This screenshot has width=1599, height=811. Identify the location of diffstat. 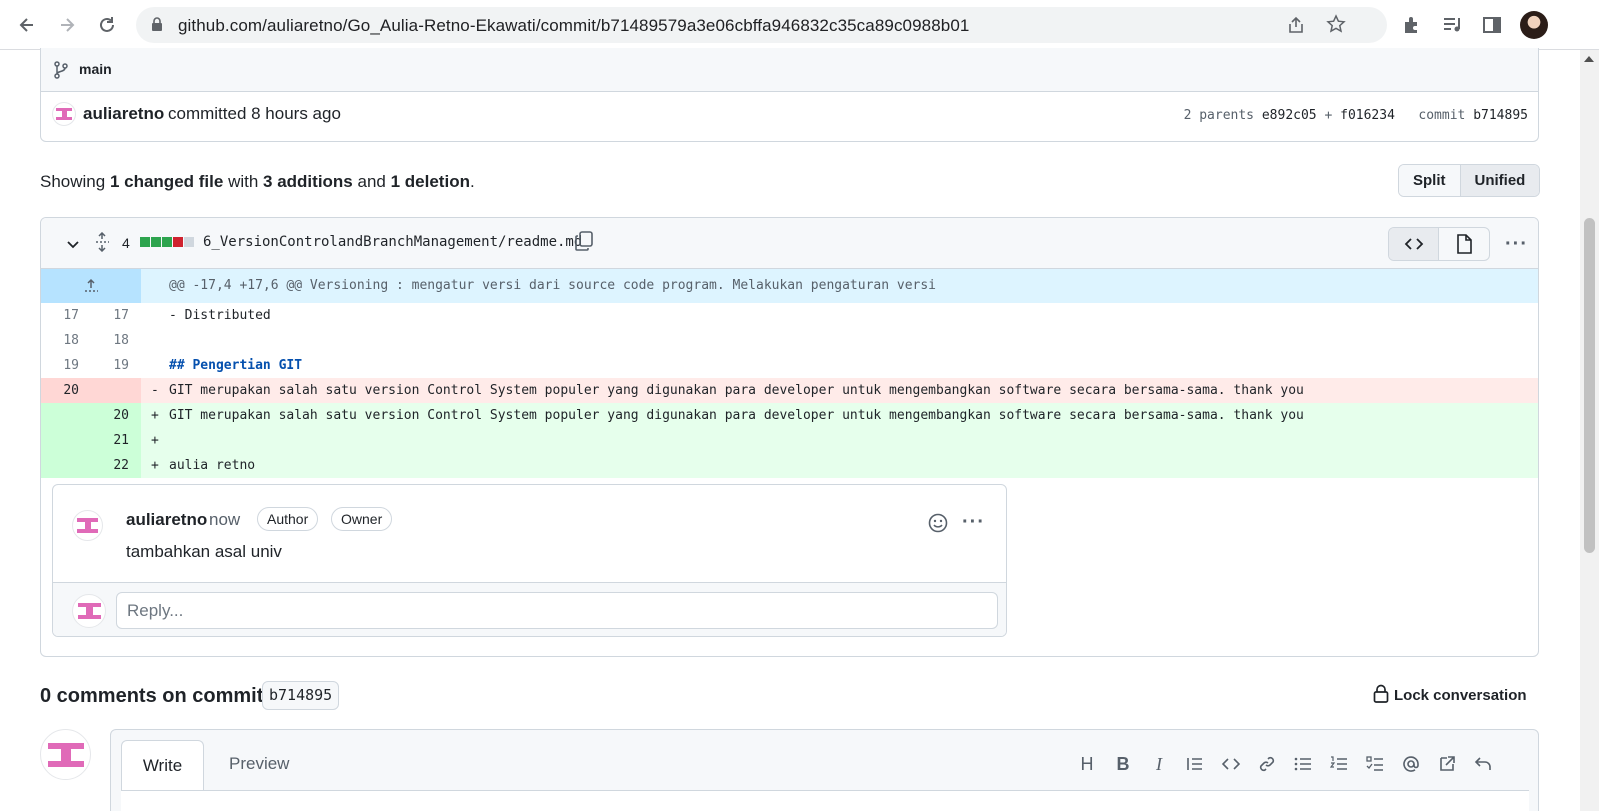
(167, 242).